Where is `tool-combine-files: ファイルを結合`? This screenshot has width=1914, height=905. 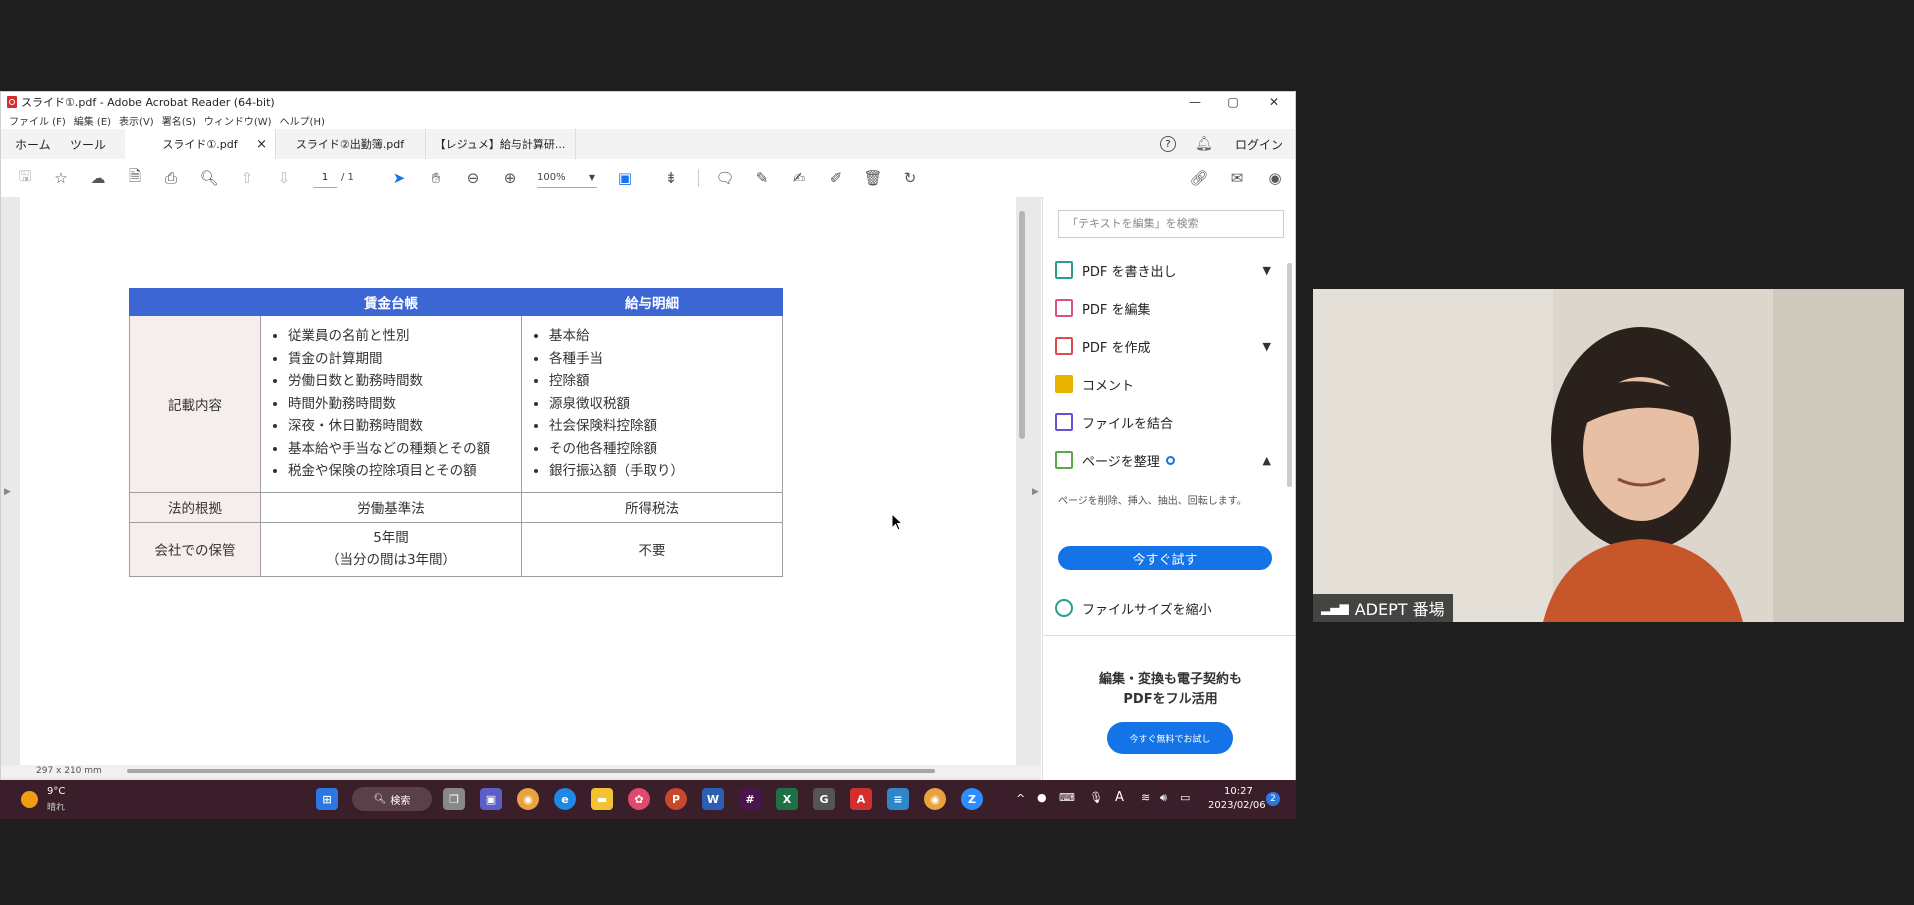 tool-combine-files: ファイルを結合 is located at coordinates (1165, 422).